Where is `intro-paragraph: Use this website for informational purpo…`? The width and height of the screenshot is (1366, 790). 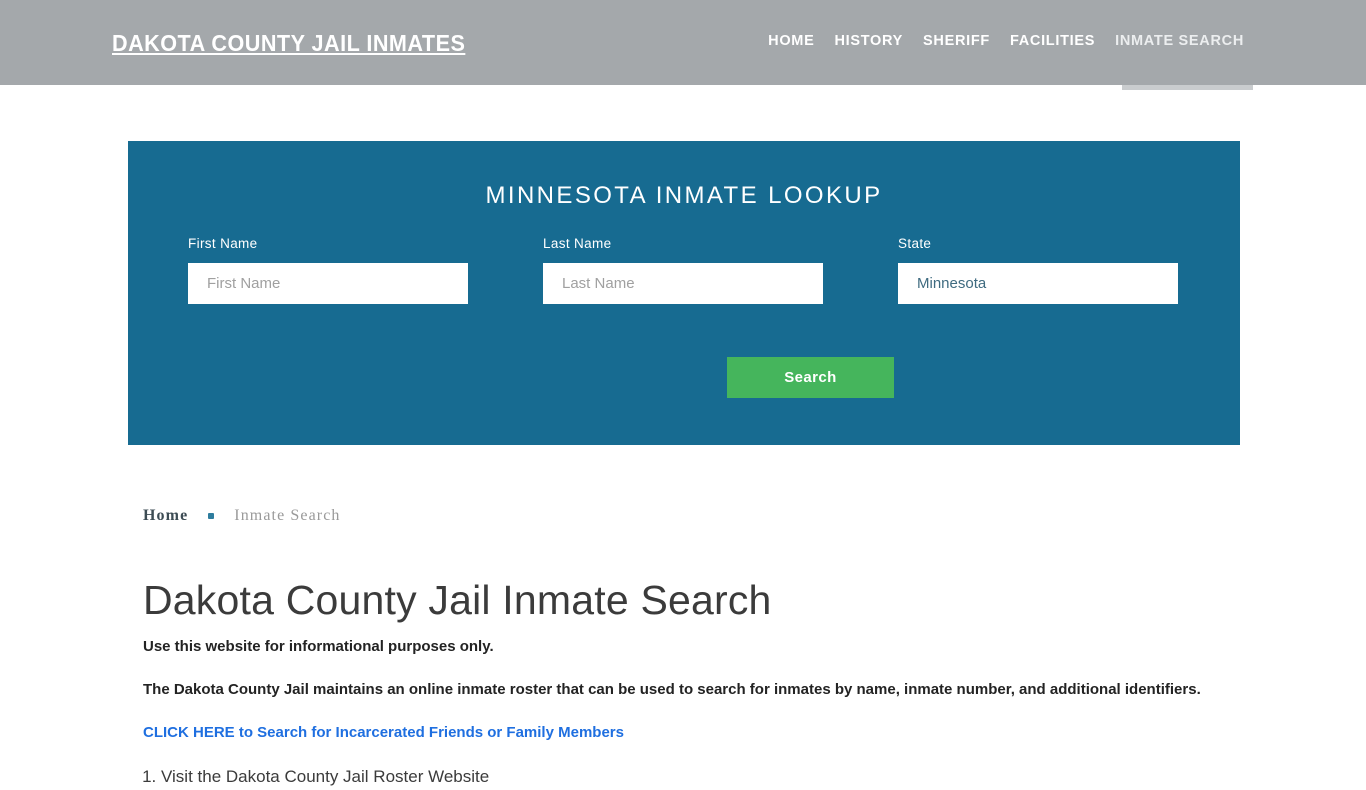
intro-paragraph: Use this website for informational purpo… is located at coordinates (318, 646).